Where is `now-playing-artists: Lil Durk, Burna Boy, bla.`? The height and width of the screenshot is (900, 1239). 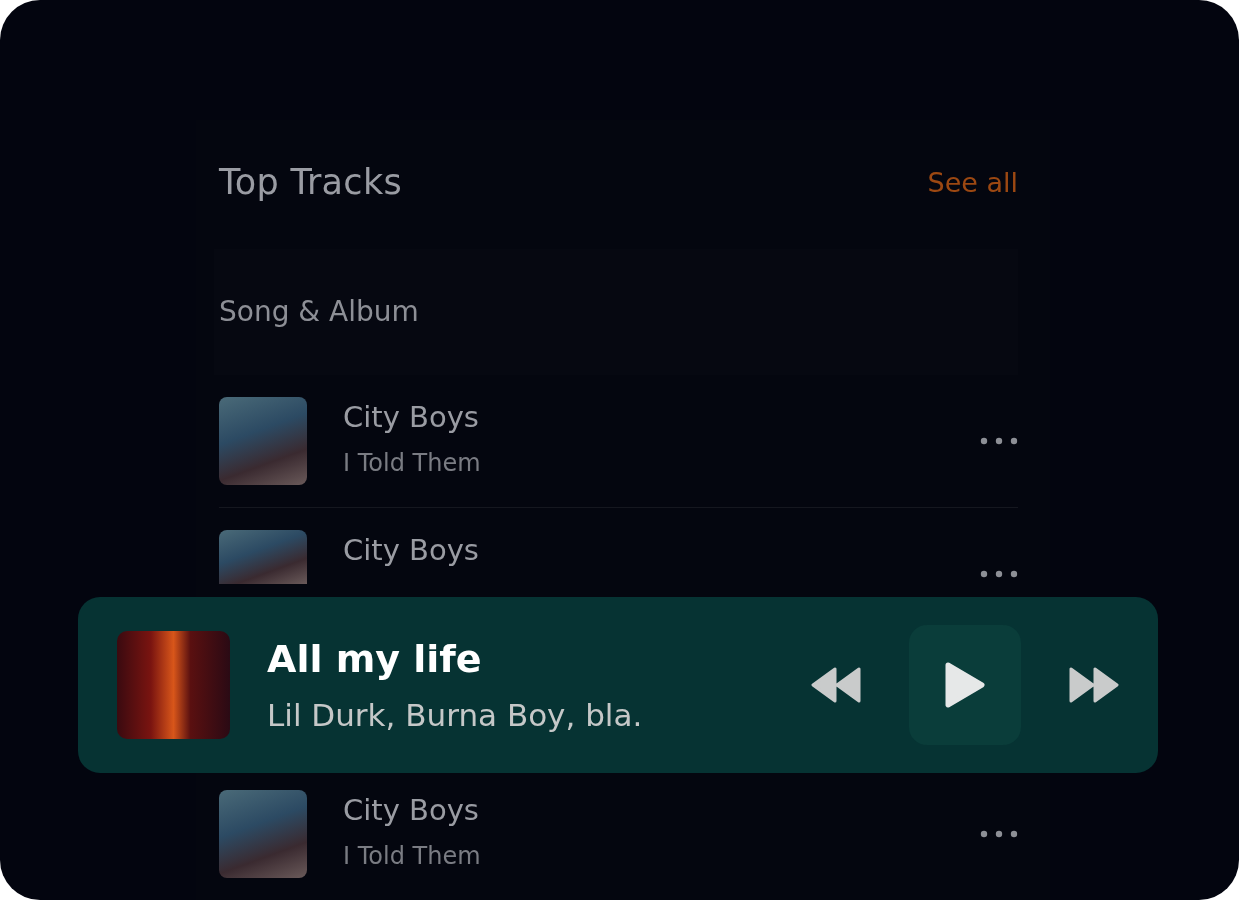 now-playing-artists: Lil Durk, Burna Boy, bla. is located at coordinates (455, 715).